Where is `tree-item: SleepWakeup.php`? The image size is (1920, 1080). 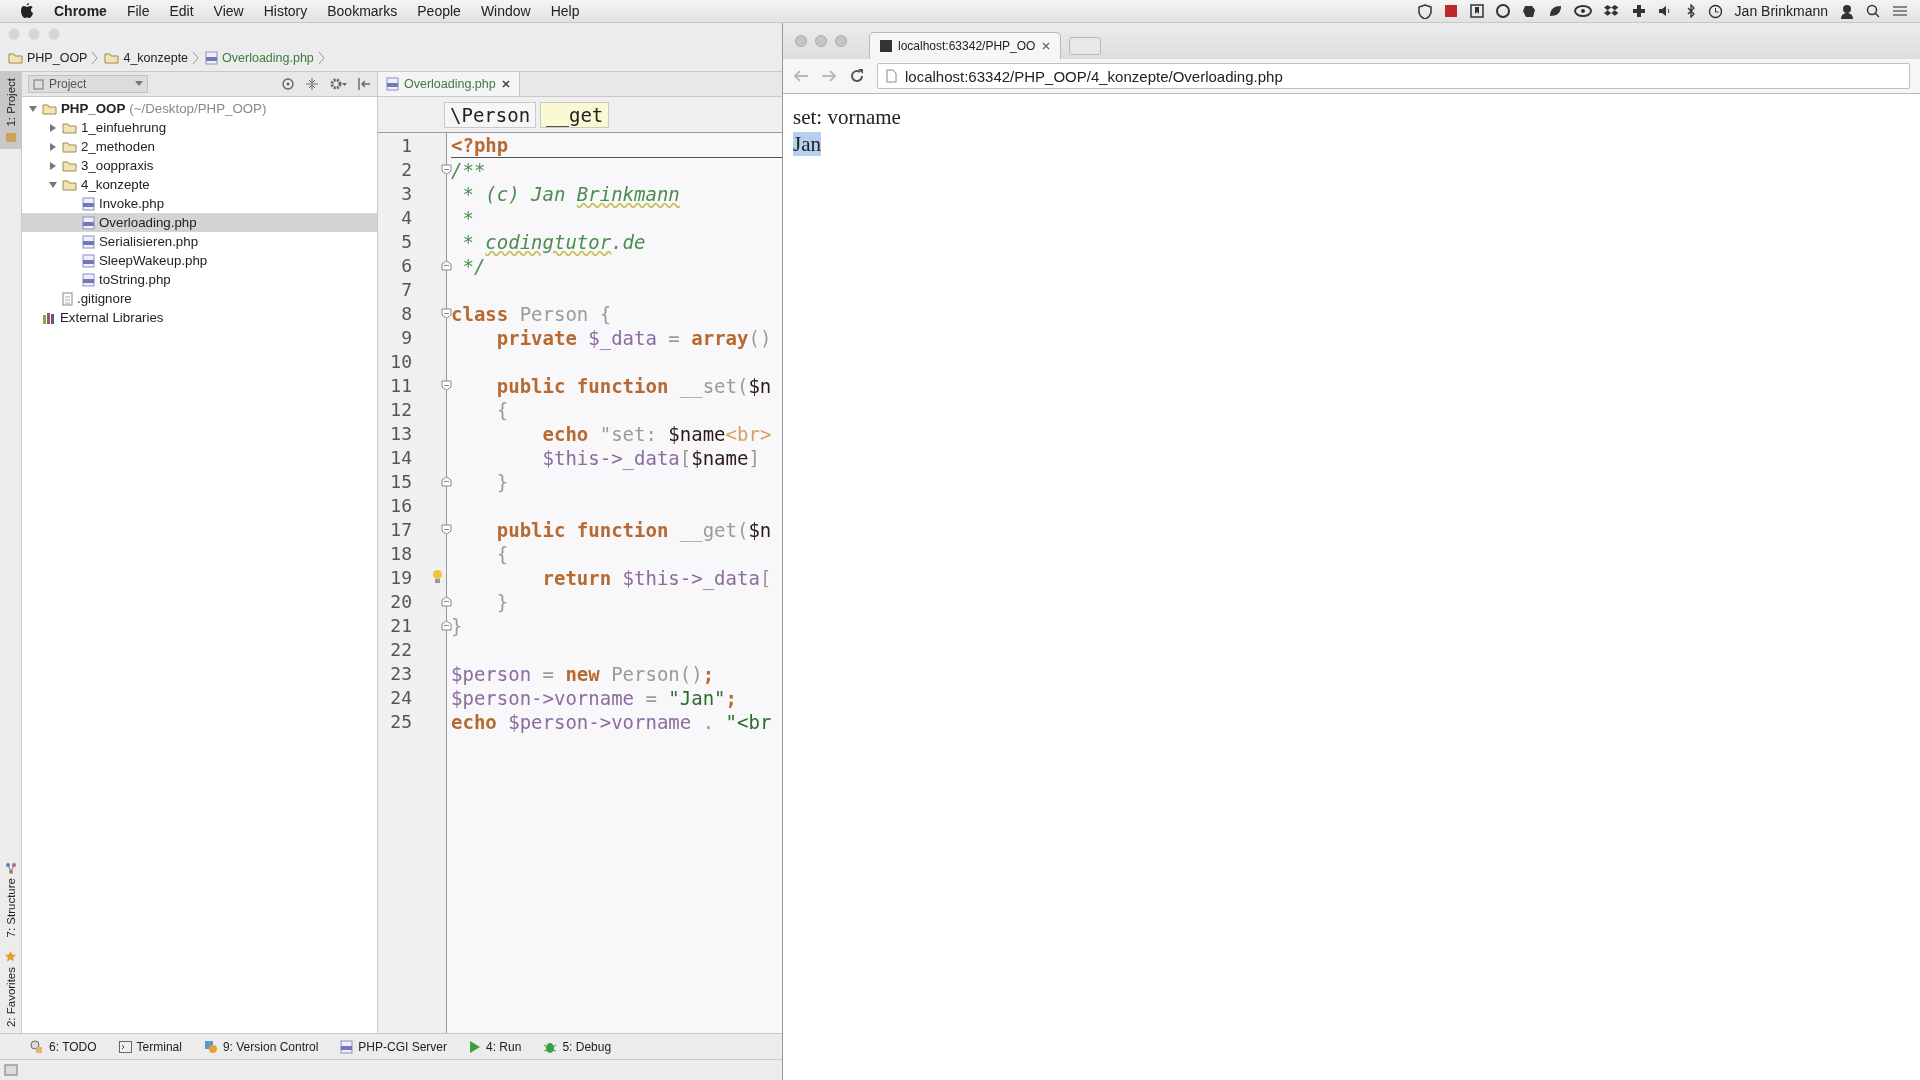
tree-item: SleepWakeup.php is located at coordinates (199, 260).